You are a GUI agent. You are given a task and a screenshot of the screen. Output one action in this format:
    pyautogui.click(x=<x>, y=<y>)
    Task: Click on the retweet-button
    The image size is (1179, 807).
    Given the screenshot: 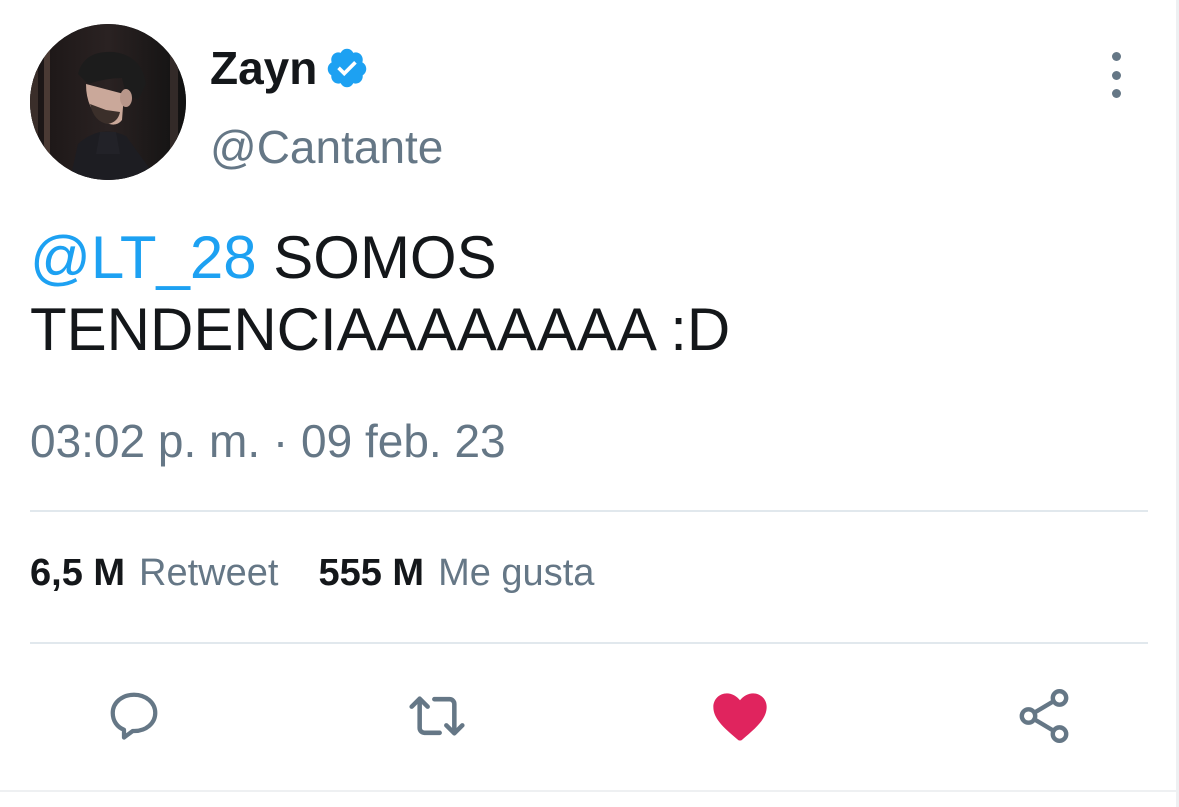 What is the action you would take?
    pyautogui.click(x=437, y=716)
    